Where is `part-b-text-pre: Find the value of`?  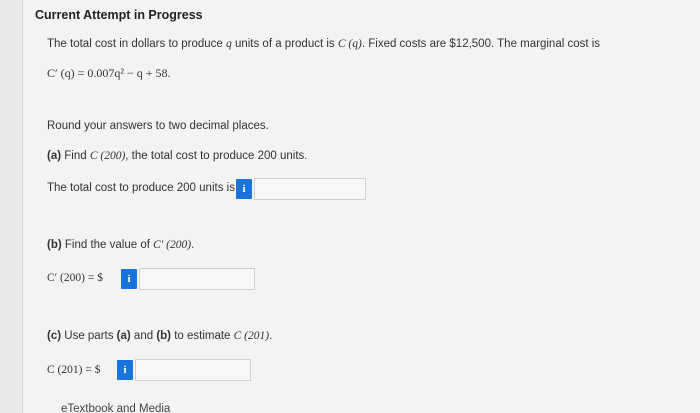 part-b-text-pre: Find the value of is located at coordinates (107, 245).